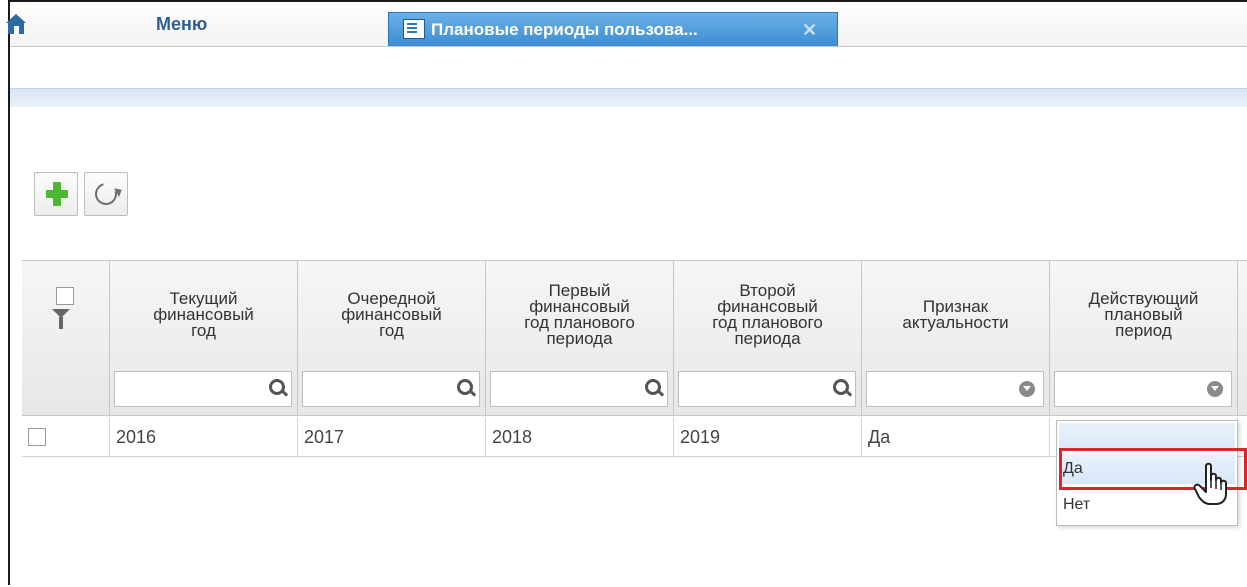 The image size is (1247, 587). I want to click on column-first-plan-year: Первый финансовый год планового периода, so click(580, 338).